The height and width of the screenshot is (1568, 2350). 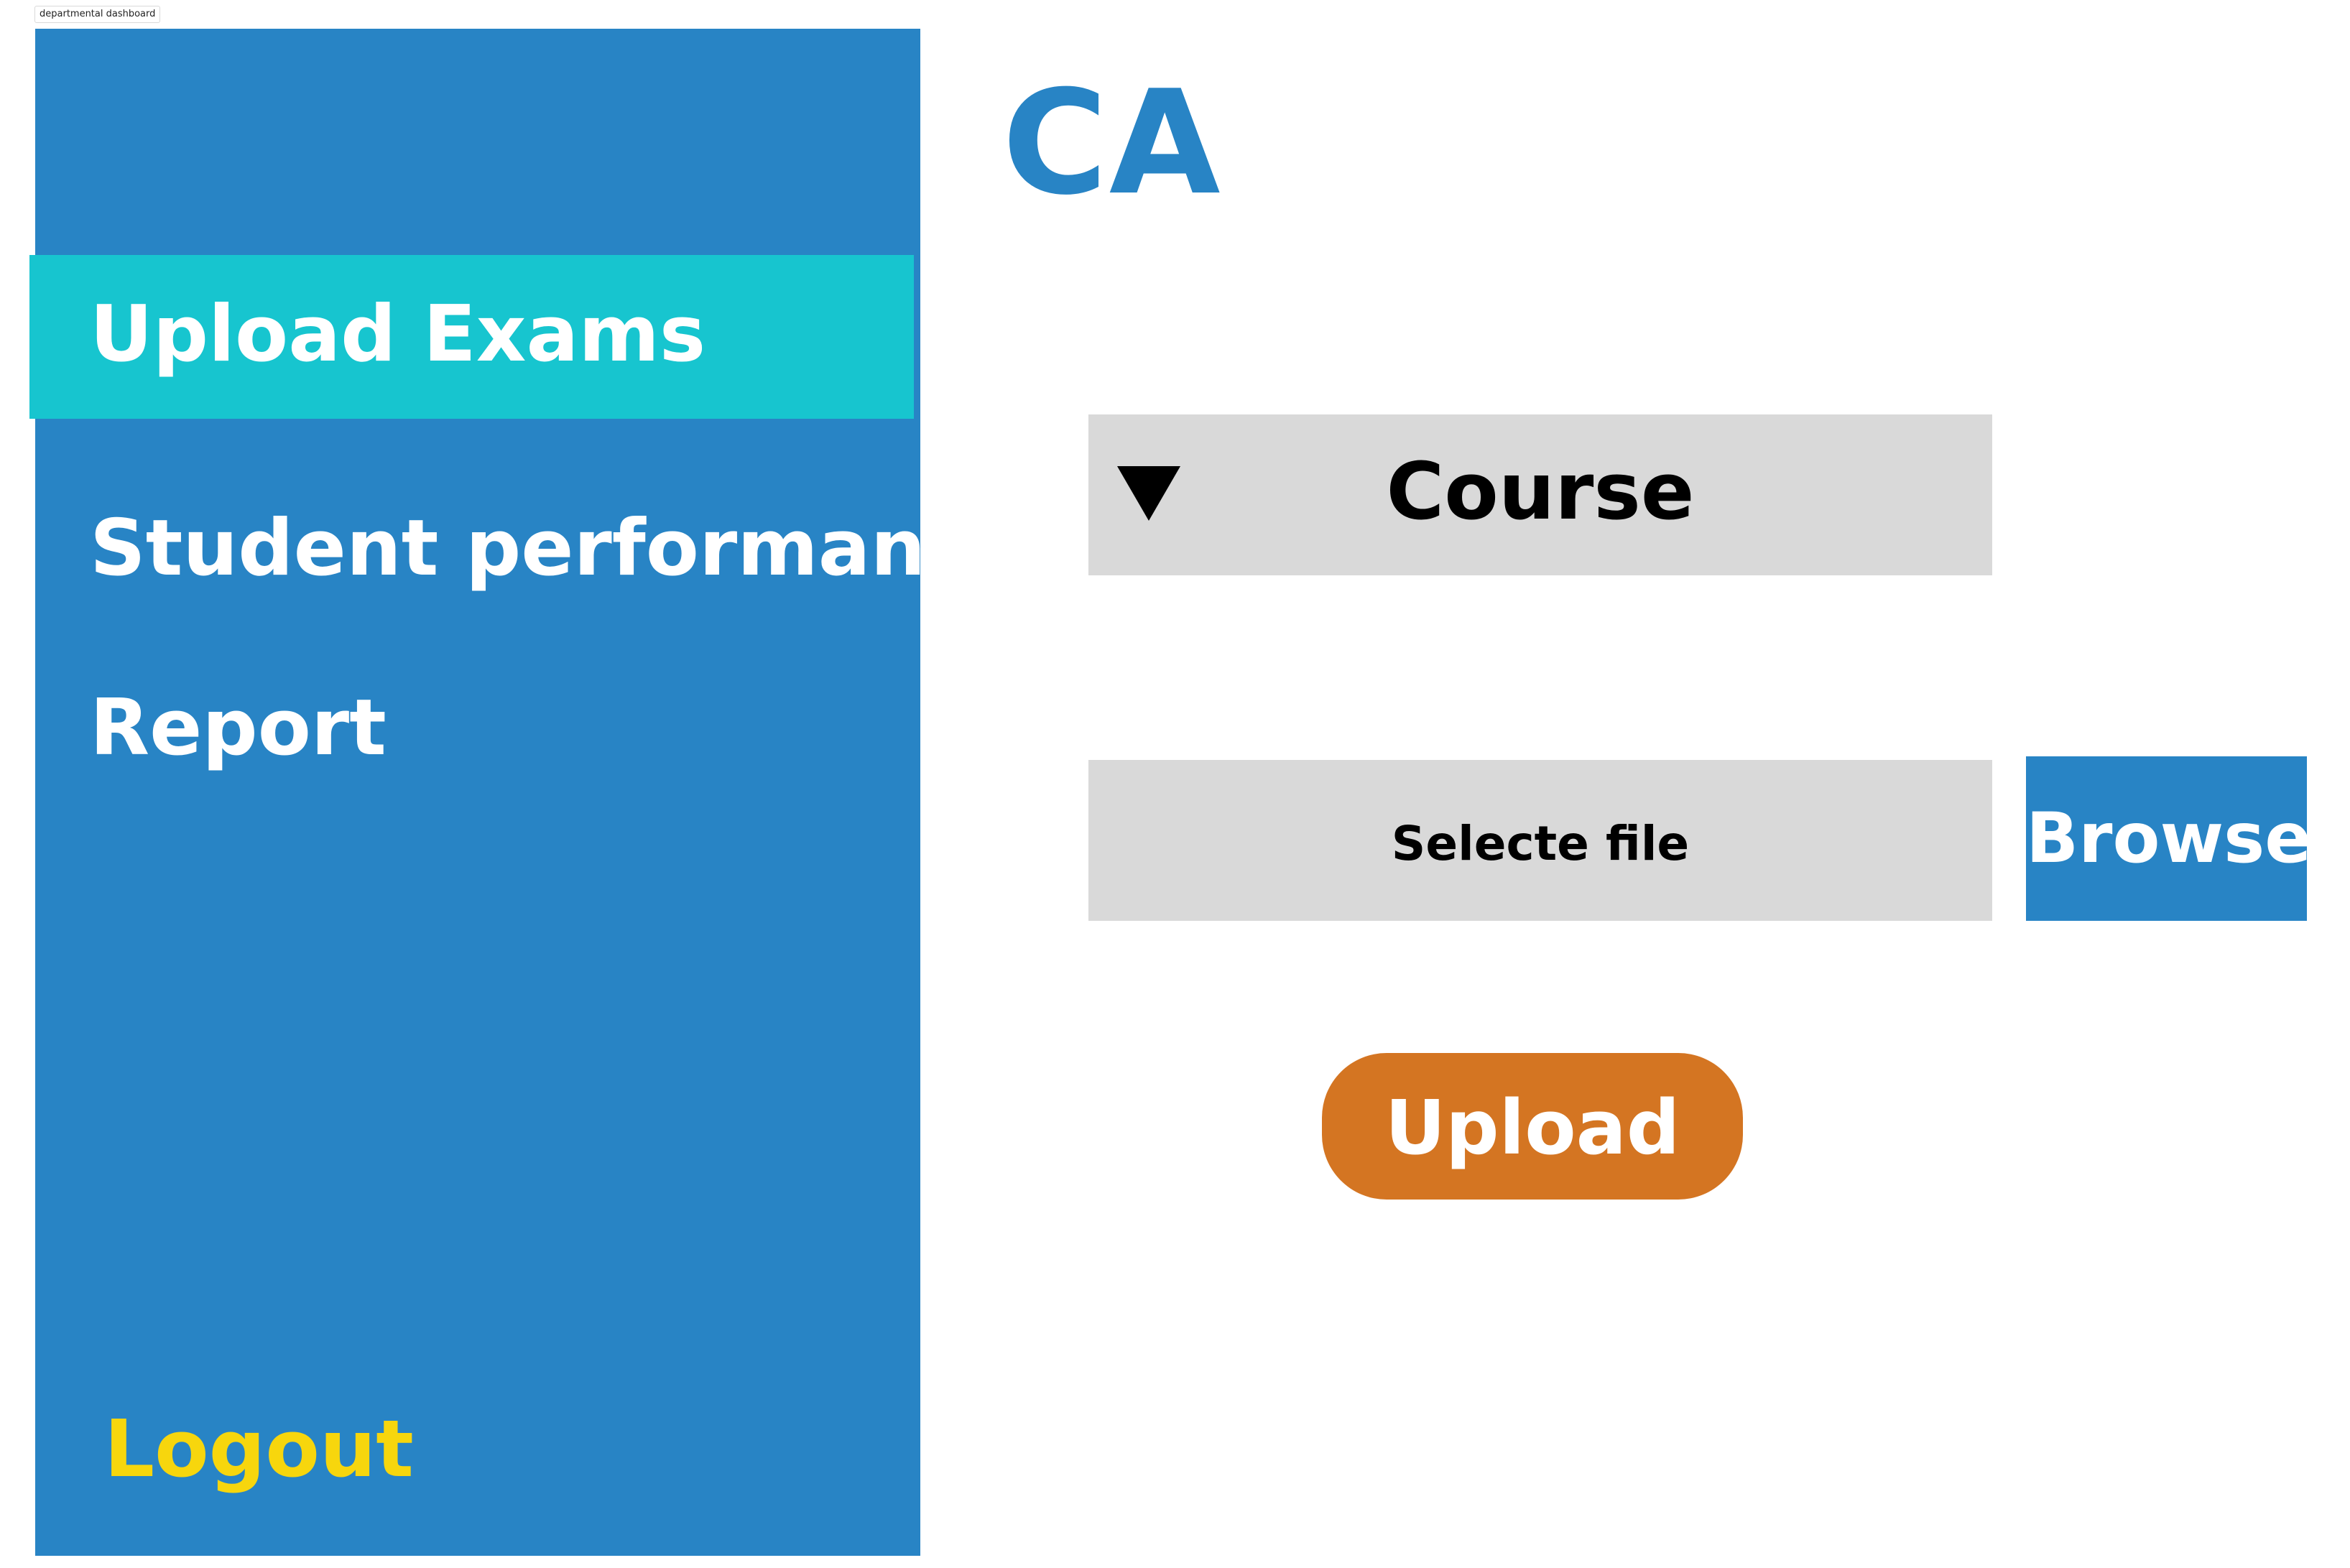 I want to click on upload-button: Upload, so click(x=1533, y=1127).